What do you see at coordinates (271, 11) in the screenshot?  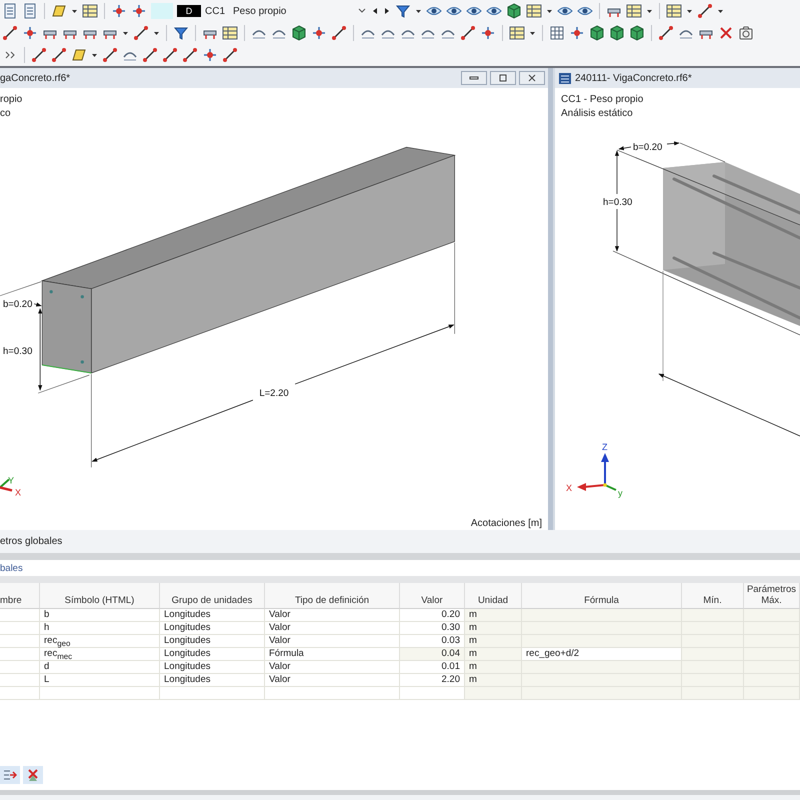 I see `load-case-dropdown: D CC1 Peso propio` at bounding box center [271, 11].